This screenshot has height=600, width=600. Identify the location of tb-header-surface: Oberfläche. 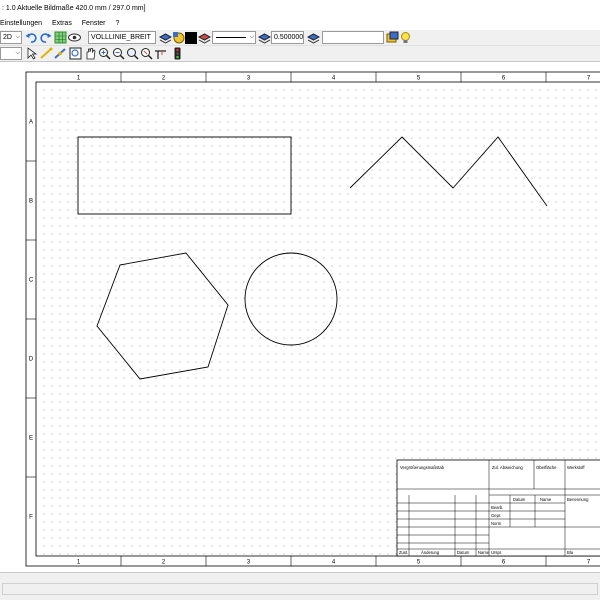
(546, 467).